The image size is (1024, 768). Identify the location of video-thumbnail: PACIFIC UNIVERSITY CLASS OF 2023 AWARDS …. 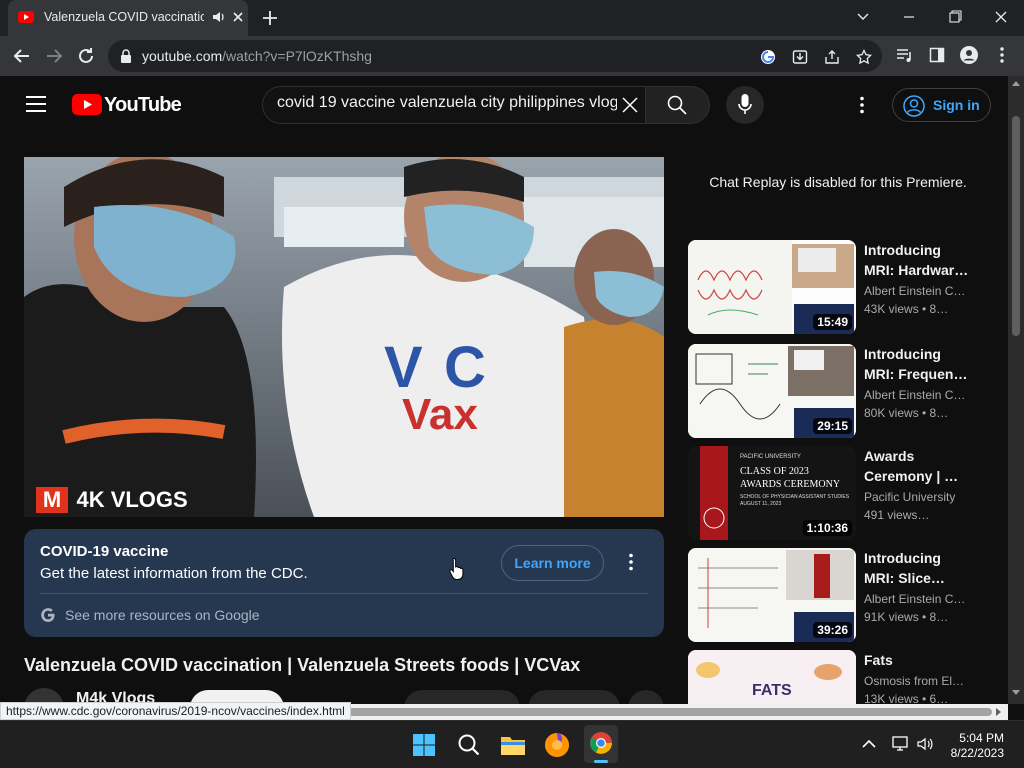
(772, 493).